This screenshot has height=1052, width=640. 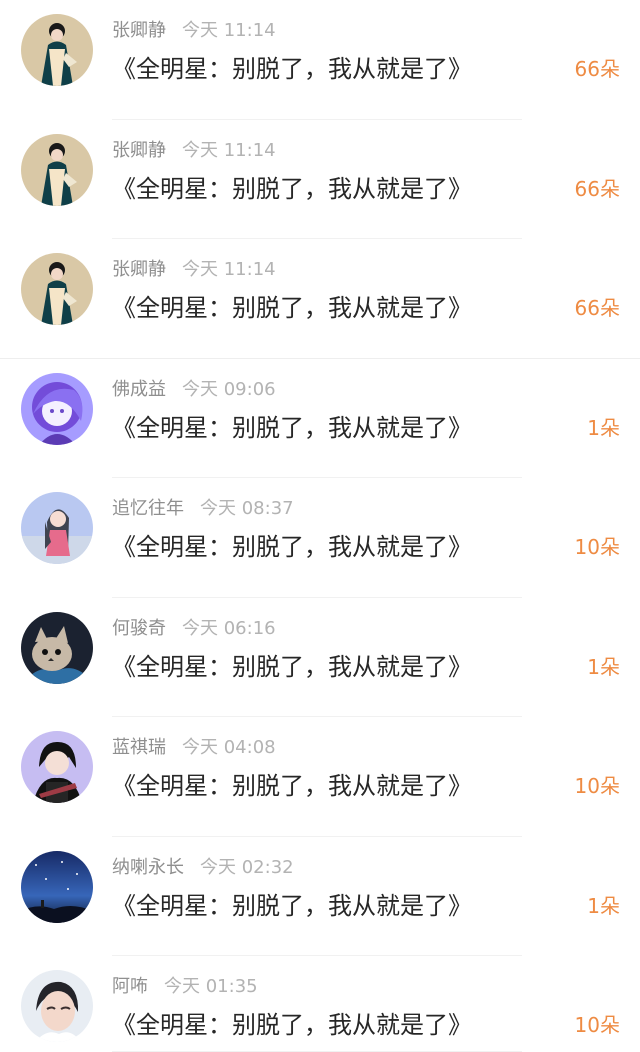 I want to click on message-time: 今天 02:32, so click(x=247, y=867).